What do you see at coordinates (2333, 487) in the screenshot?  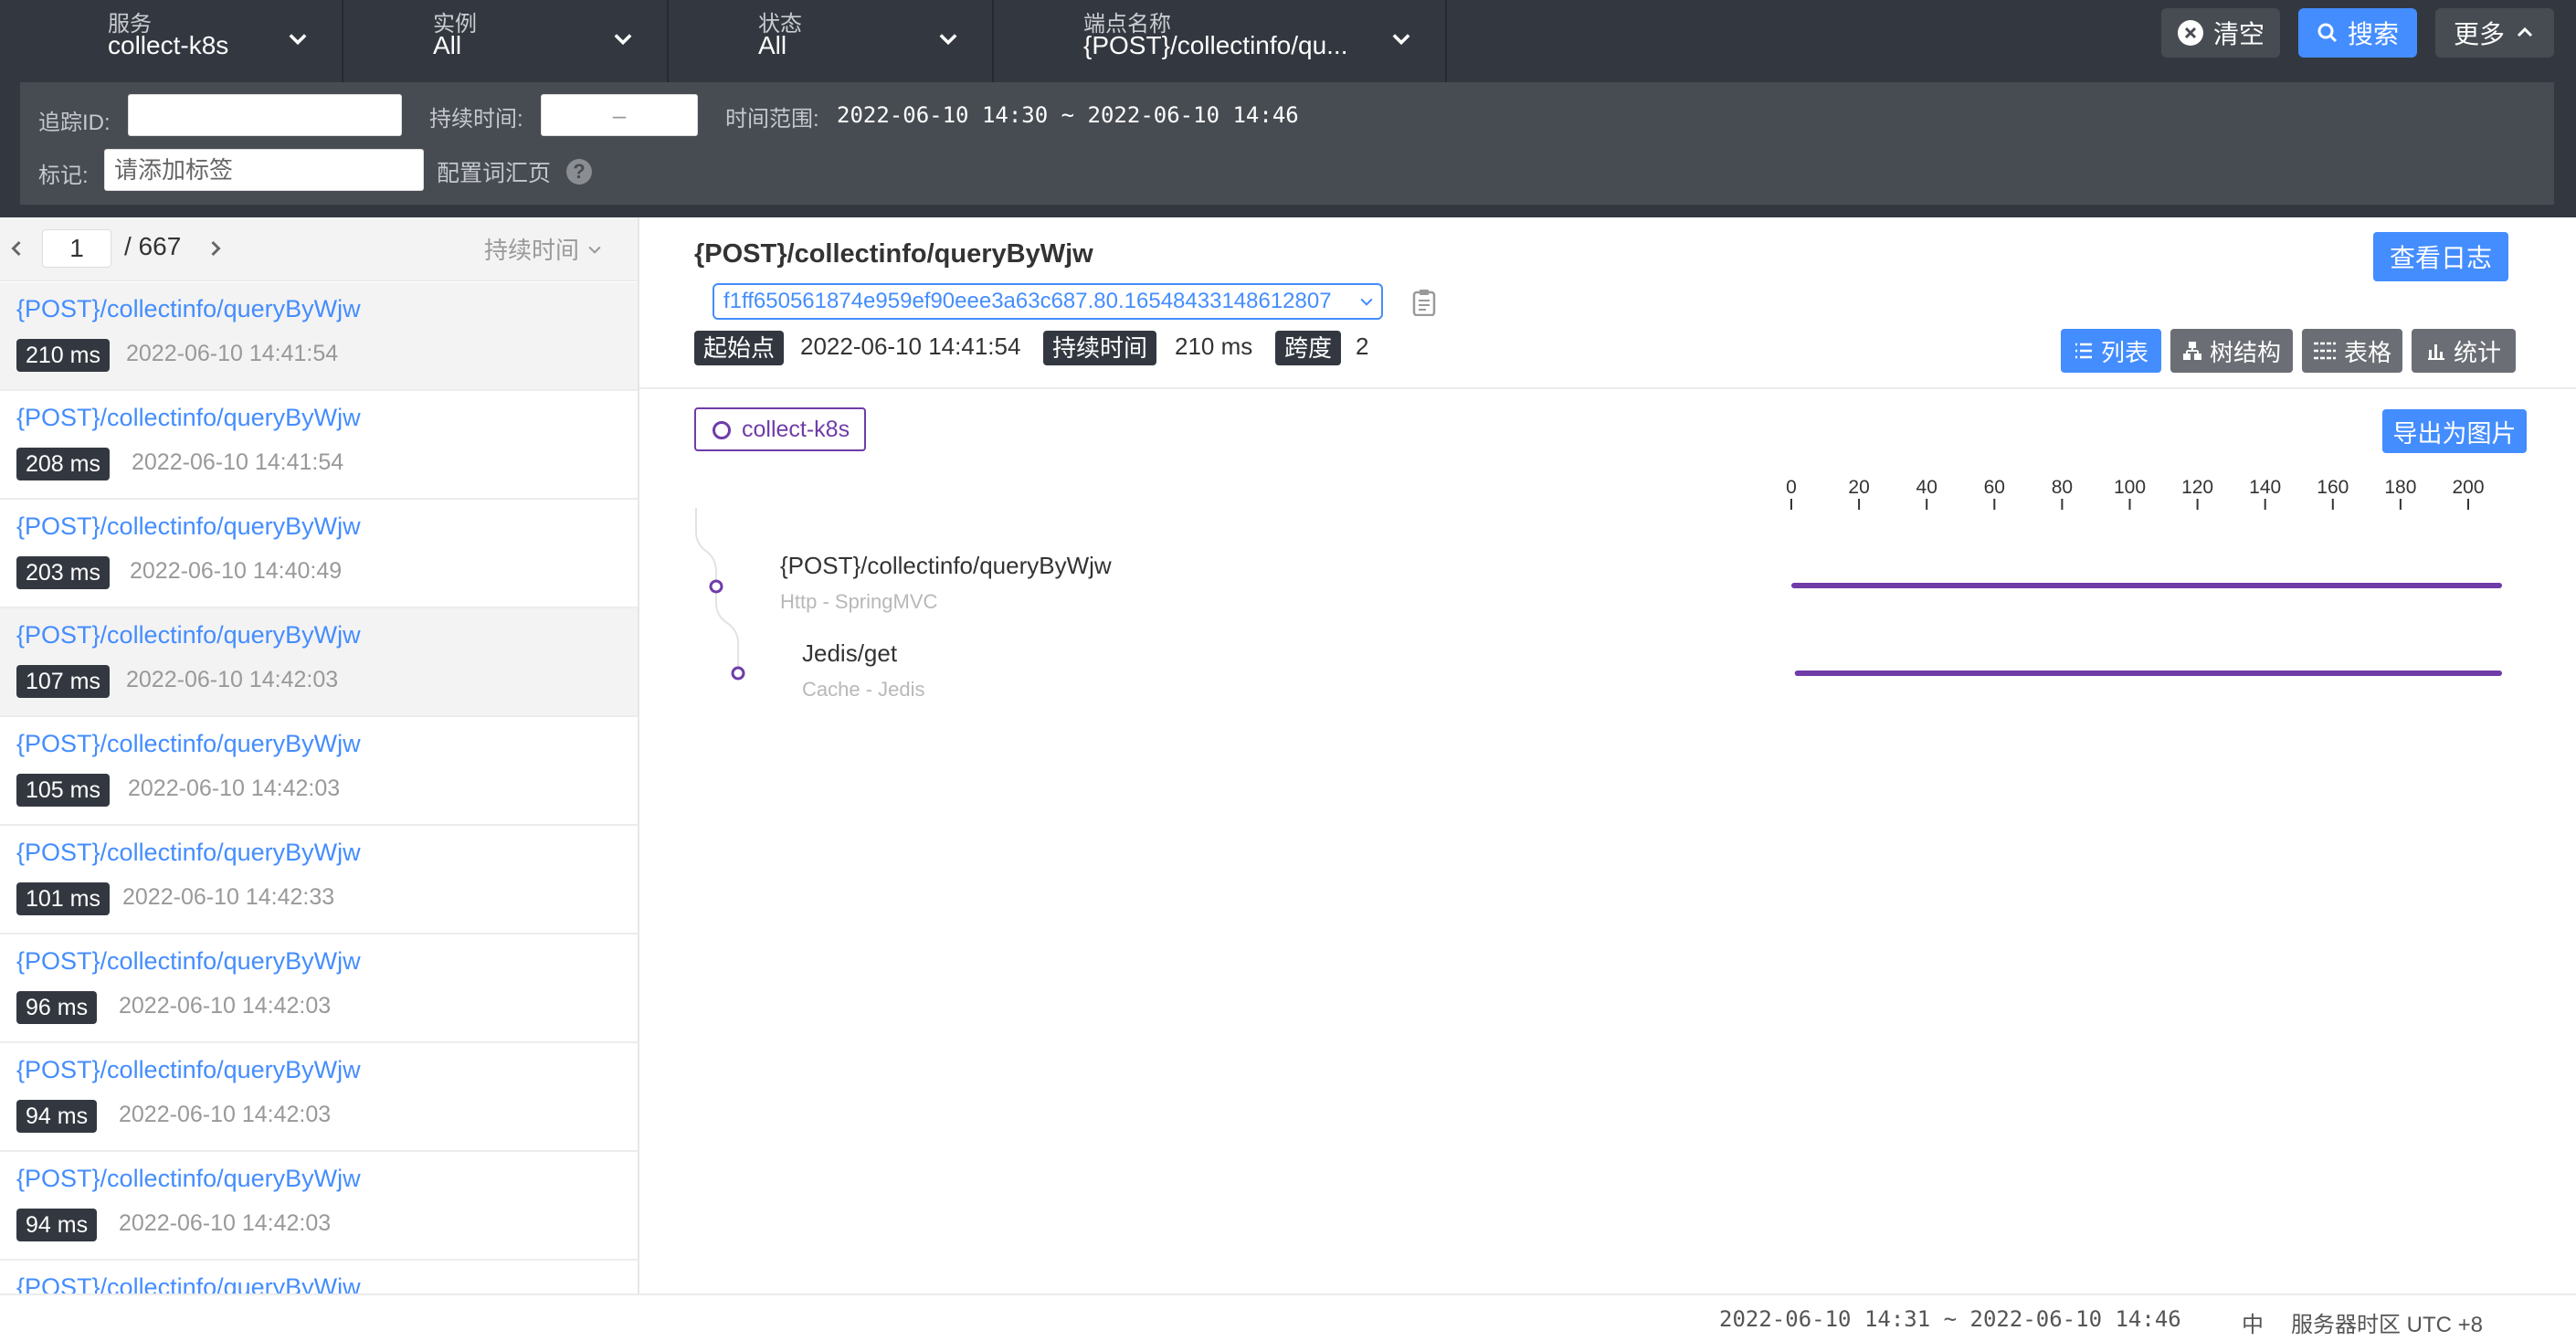 I see `axis-tick-label: 160` at bounding box center [2333, 487].